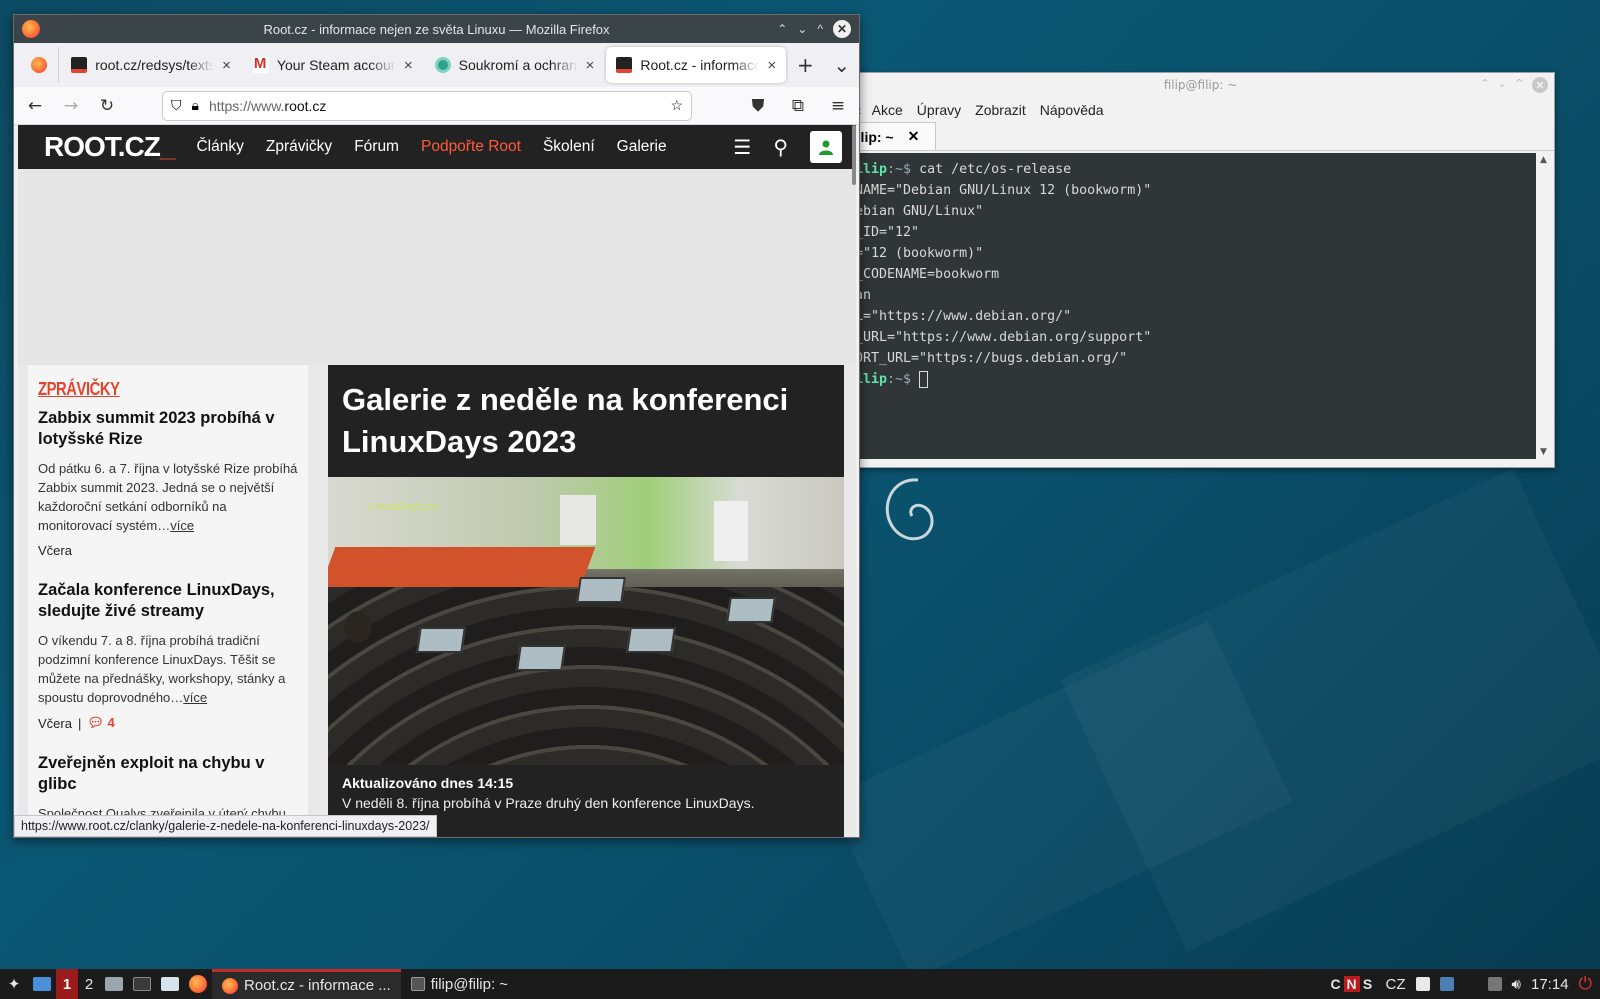 Image resolution: width=1600 pixels, height=999 pixels. Describe the element at coordinates (805, 65) in the screenshot. I see `new-tab-button: +` at that location.